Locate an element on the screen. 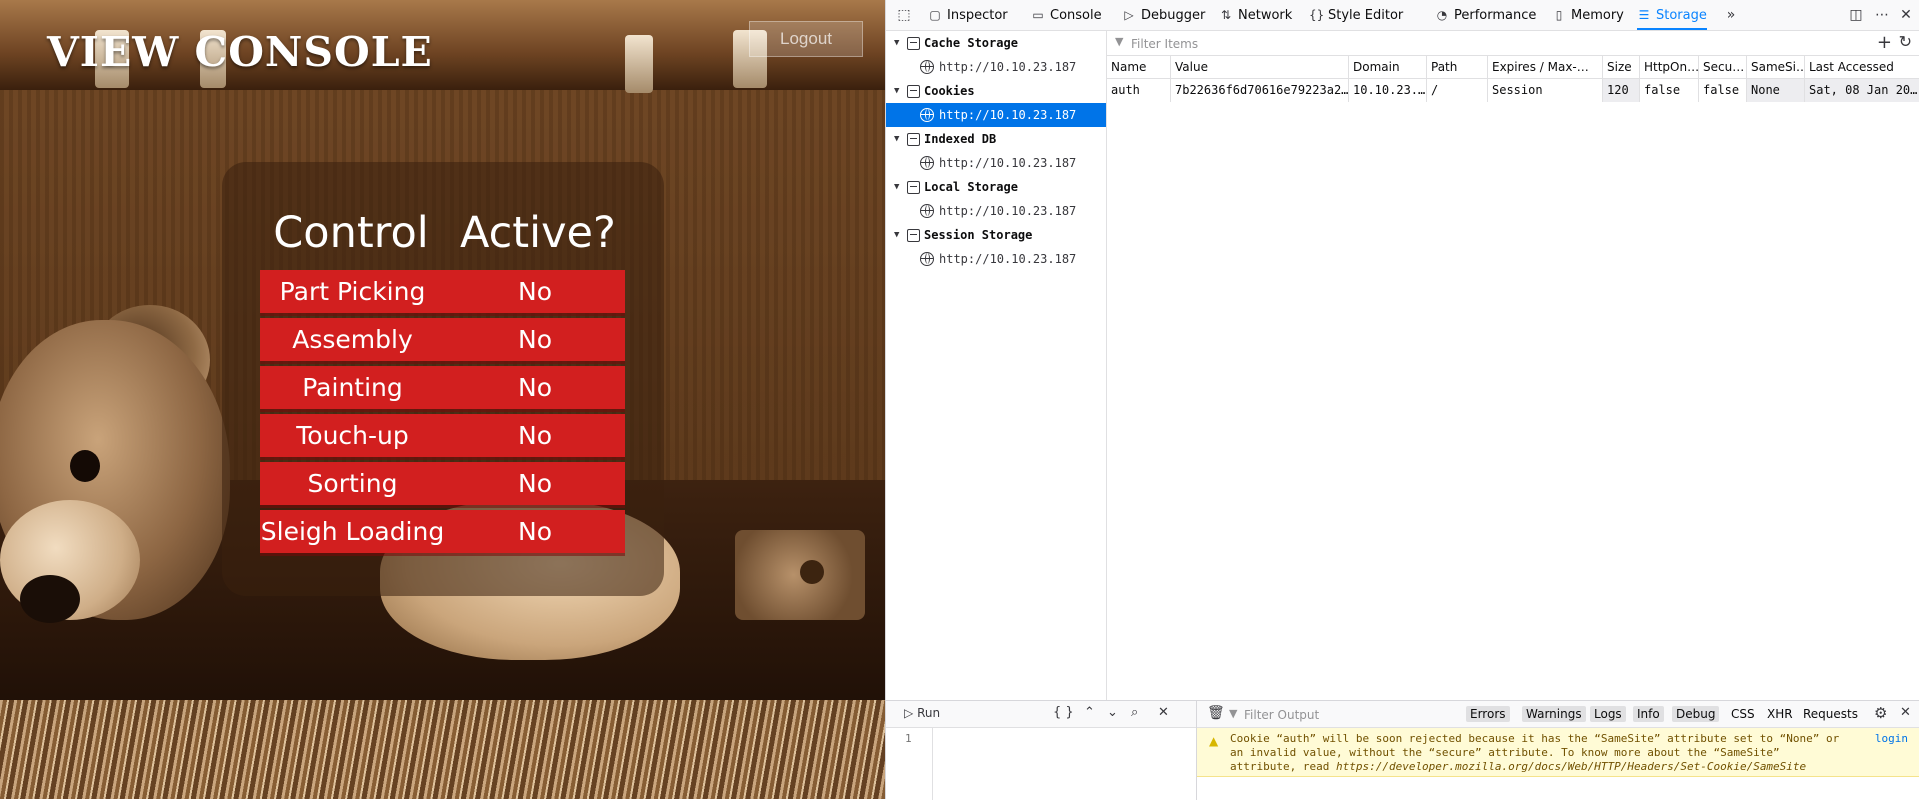  play-icon: ▷ is located at coordinates (909, 713).